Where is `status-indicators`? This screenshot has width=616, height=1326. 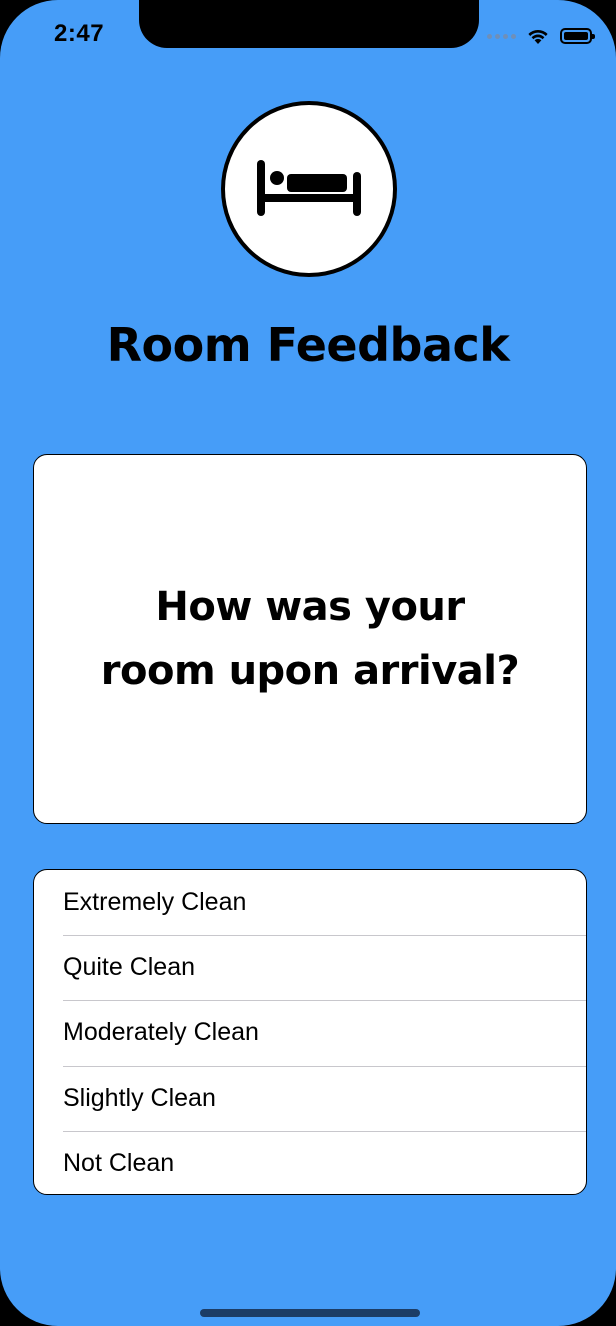 status-indicators is located at coordinates (541, 36).